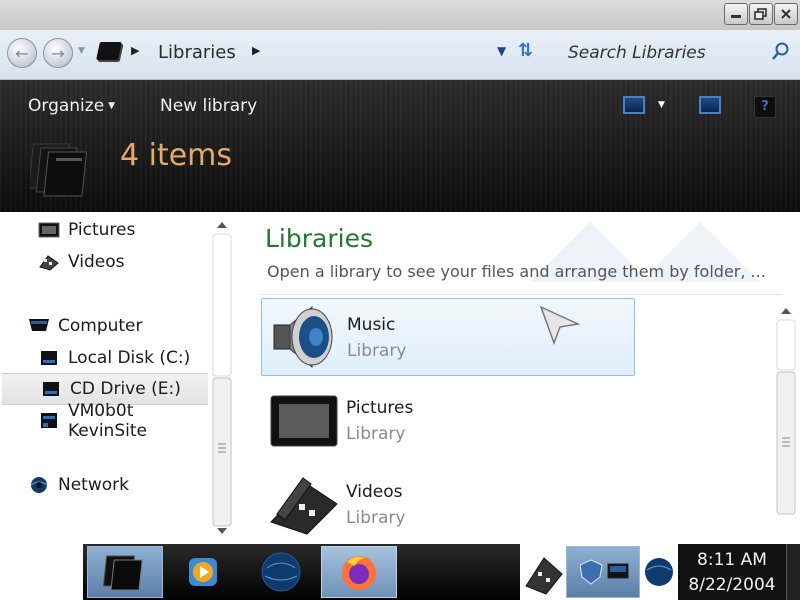  What do you see at coordinates (222, 531) in the screenshot?
I see `scroll-down-icon` at bounding box center [222, 531].